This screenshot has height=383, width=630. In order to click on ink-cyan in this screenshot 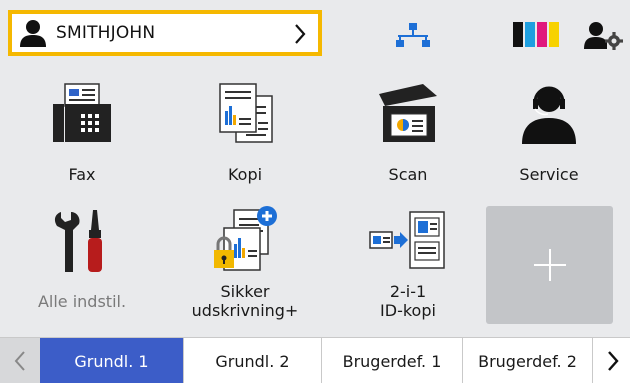, I will do `click(530, 34)`.